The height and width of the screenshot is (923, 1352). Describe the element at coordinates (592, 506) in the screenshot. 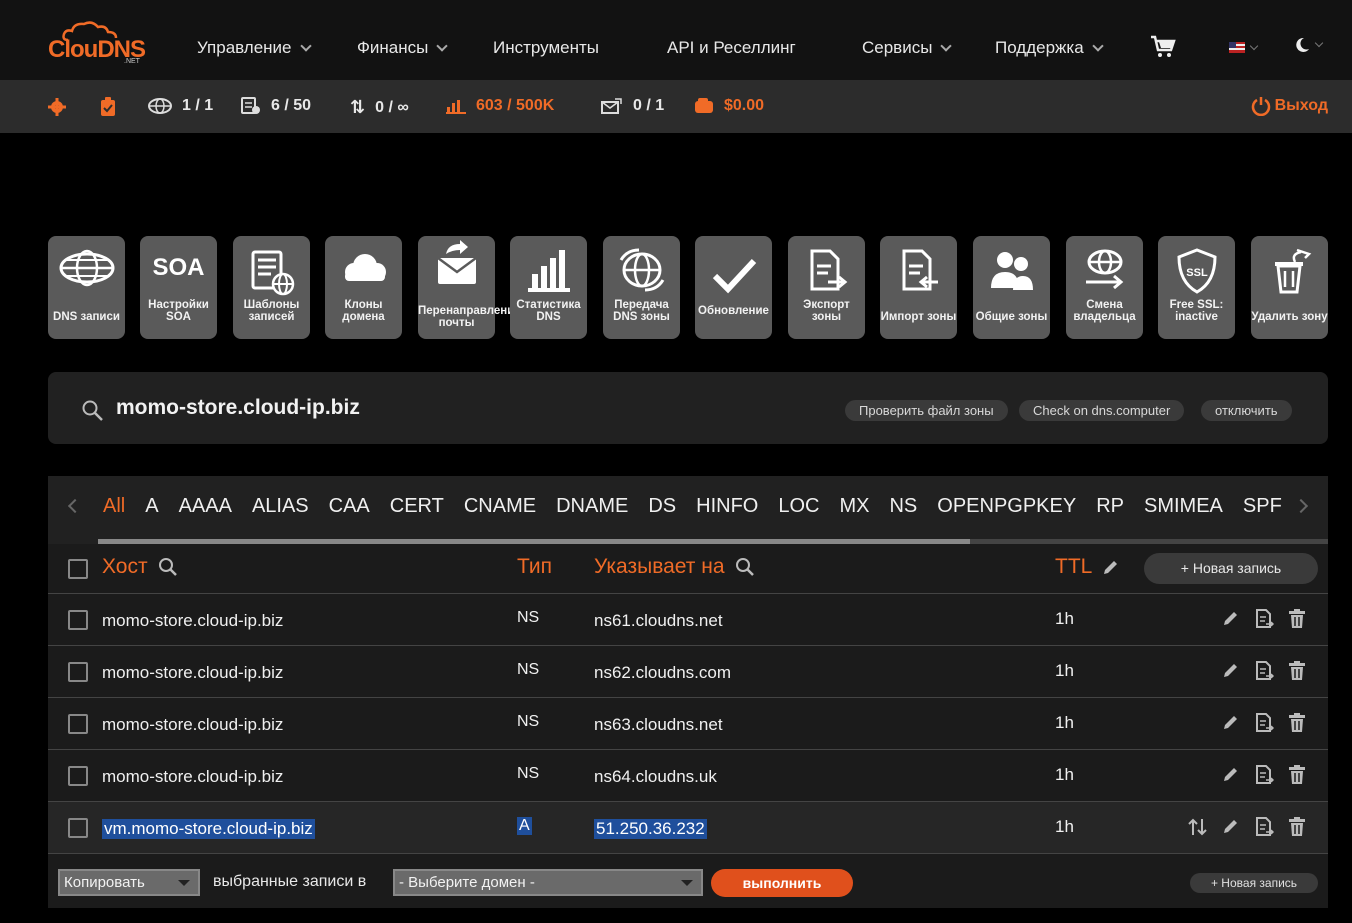

I see `record-type-tab: DNAME` at that location.